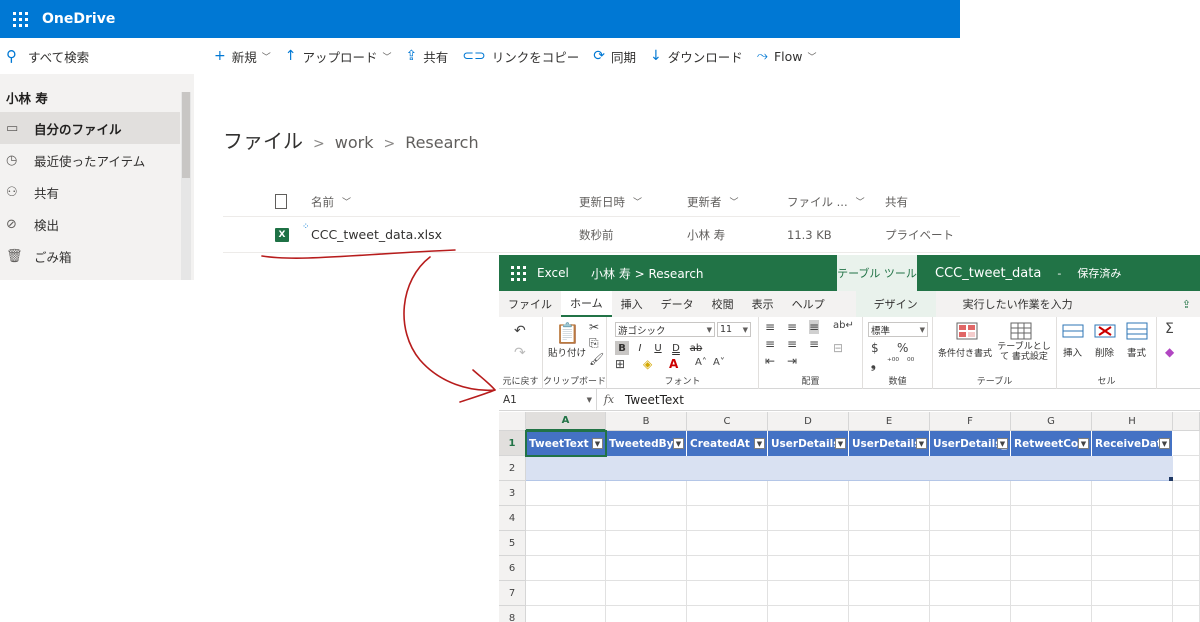  Describe the element at coordinates (727, 443) in the screenshot. I see `table-header-cell: CreatedAt ▼` at that location.